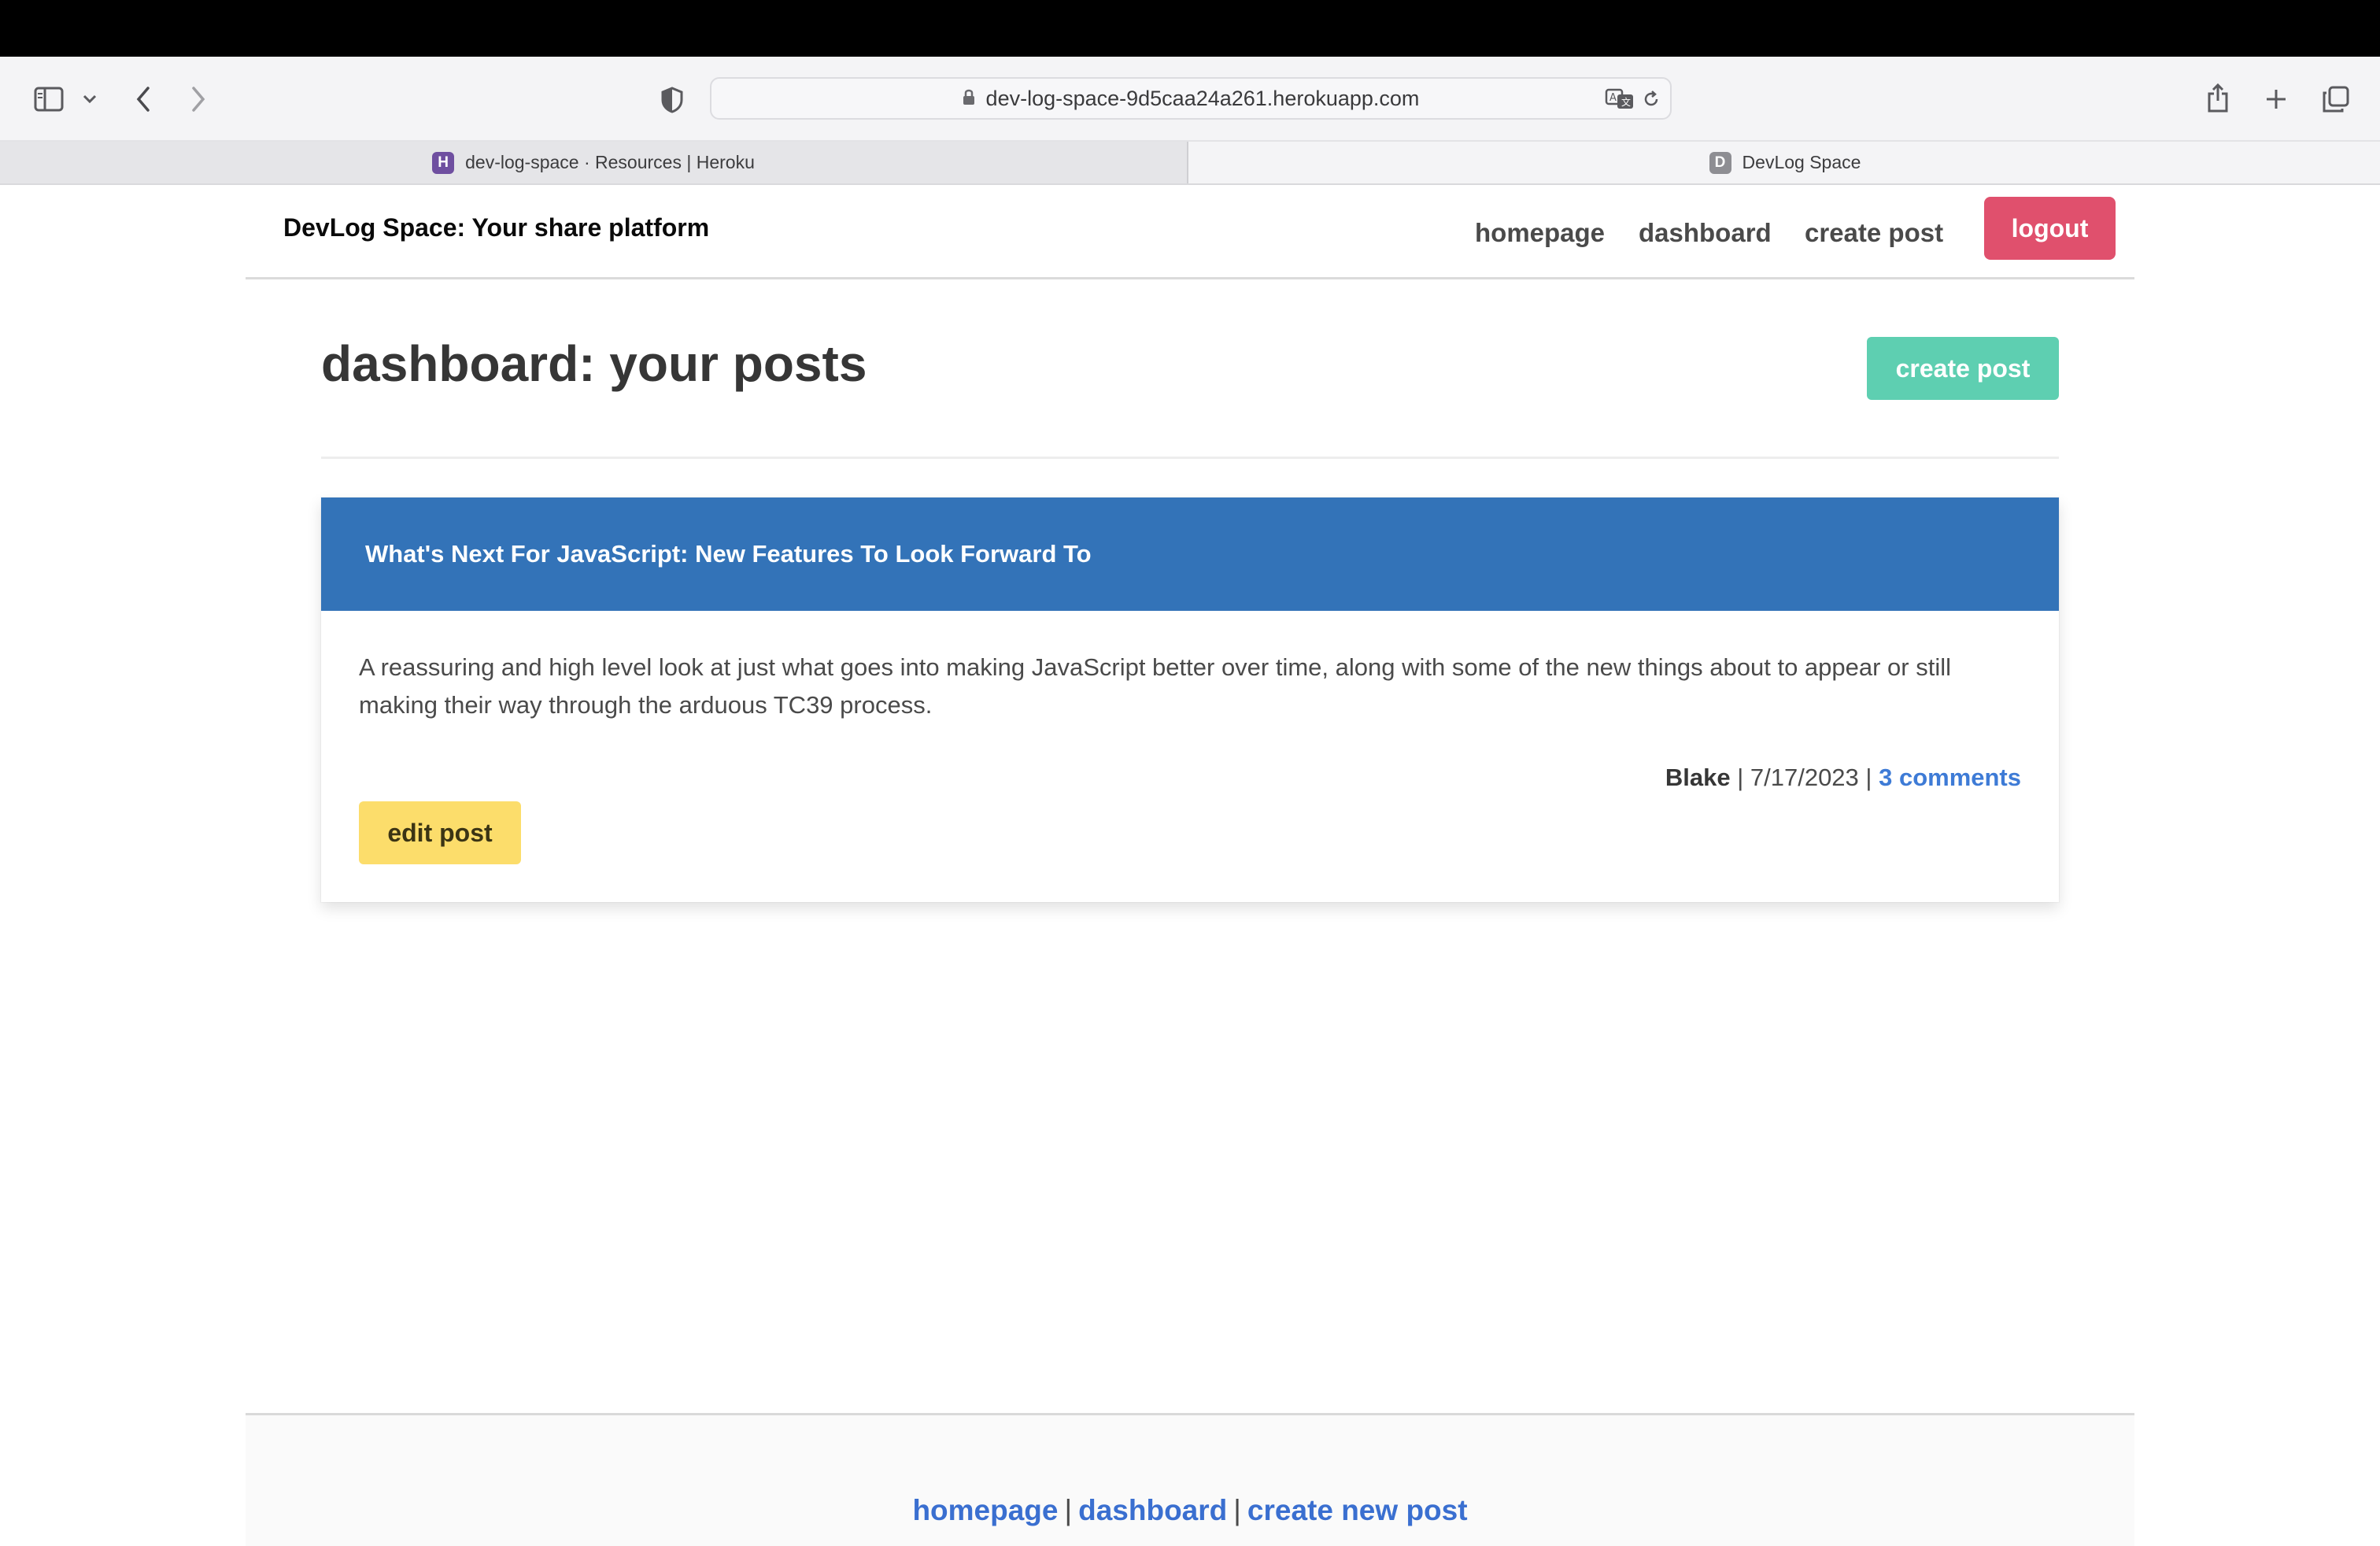 The width and height of the screenshot is (2380, 1546). I want to click on create-post-button: create post, so click(1963, 368).